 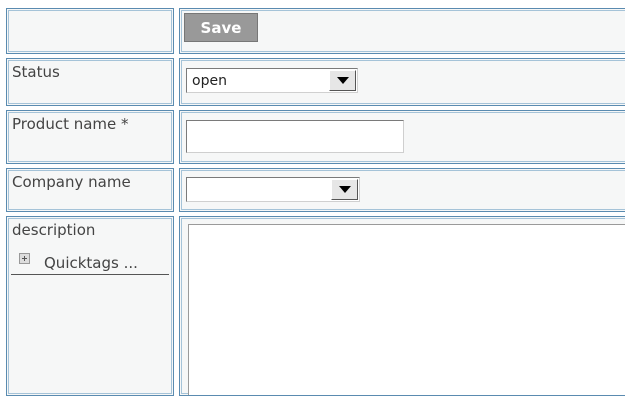 What do you see at coordinates (402, 82) in the screenshot?
I see `status-field-cell: open` at bounding box center [402, 82].